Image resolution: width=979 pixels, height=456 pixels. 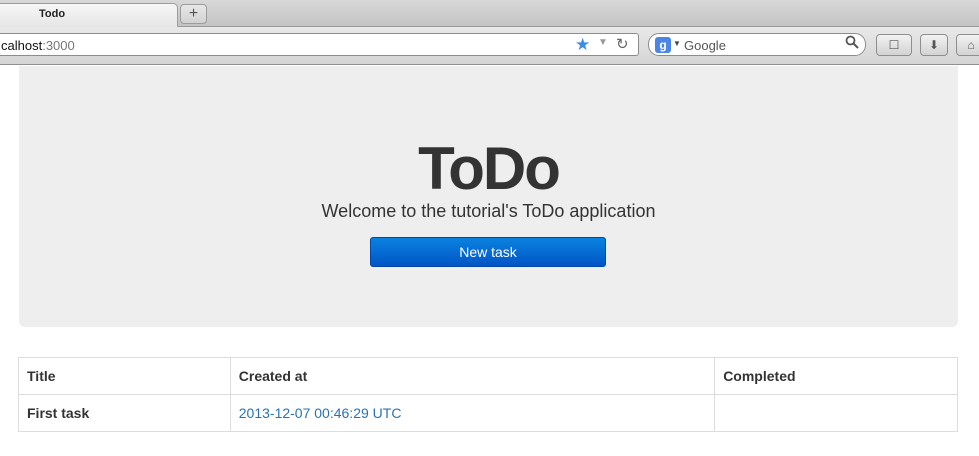 I want to click on table-row: First task 2013-12-07 00:46:29 UTC, so click(x=488, y=413).